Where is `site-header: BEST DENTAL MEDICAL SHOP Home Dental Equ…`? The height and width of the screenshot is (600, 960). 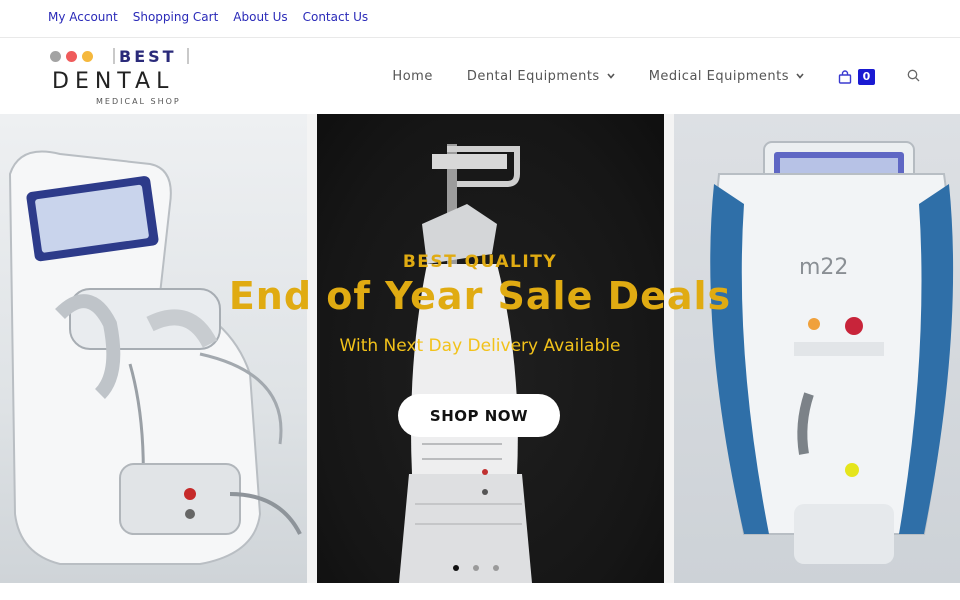 site-header: BEST DENTAL MEDICAL SHOP Home Dental Equ… is located at coordinates (480, 76).